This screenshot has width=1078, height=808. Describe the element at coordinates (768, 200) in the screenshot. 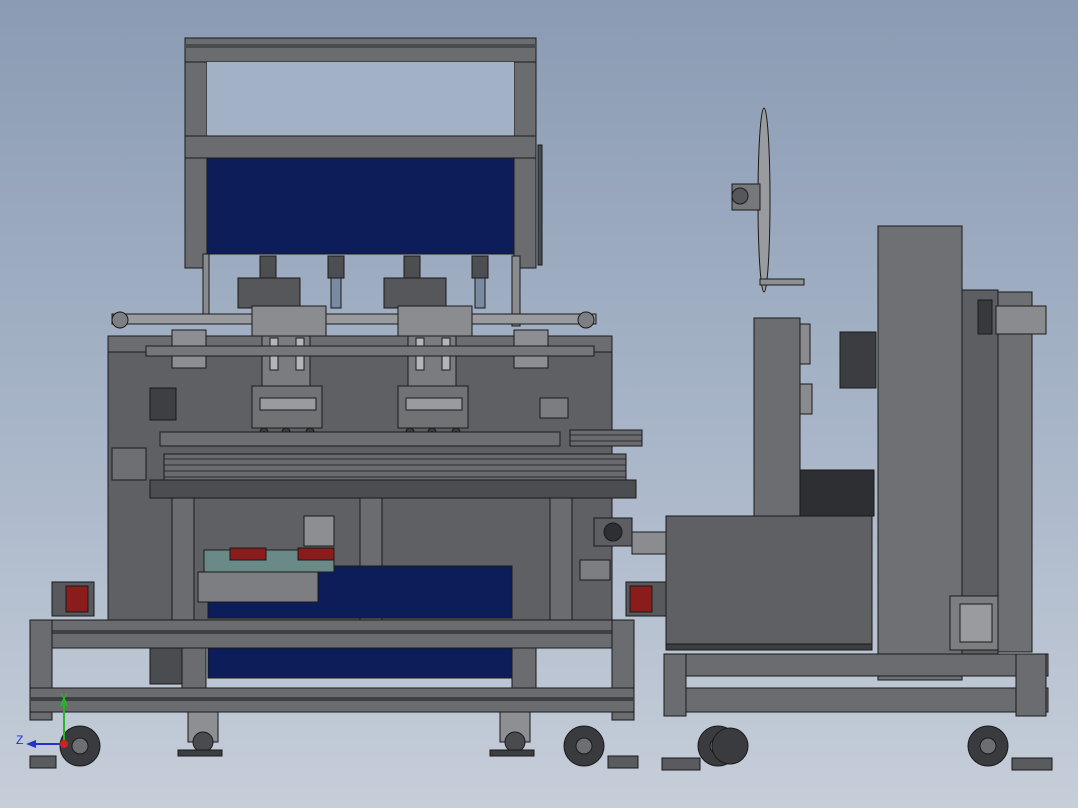

I see `reel` at that location.